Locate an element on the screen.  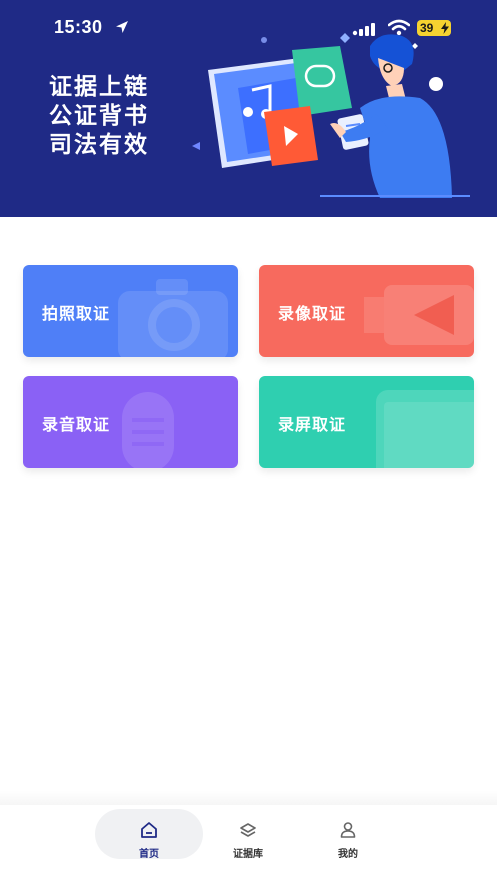
nav-item-mine: 我的 is located at coordinates (348, 834).